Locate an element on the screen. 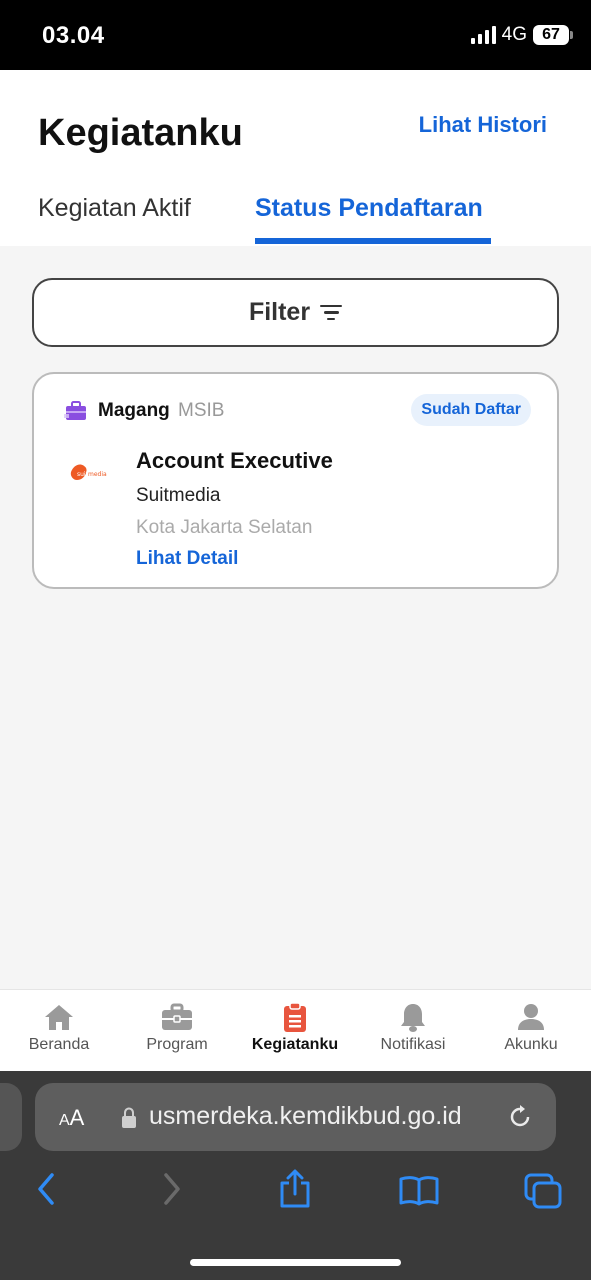 Image resolution: width=591 pixels, height=1280 pixels. active-tab-indicator is located at coordinates (373, 241).